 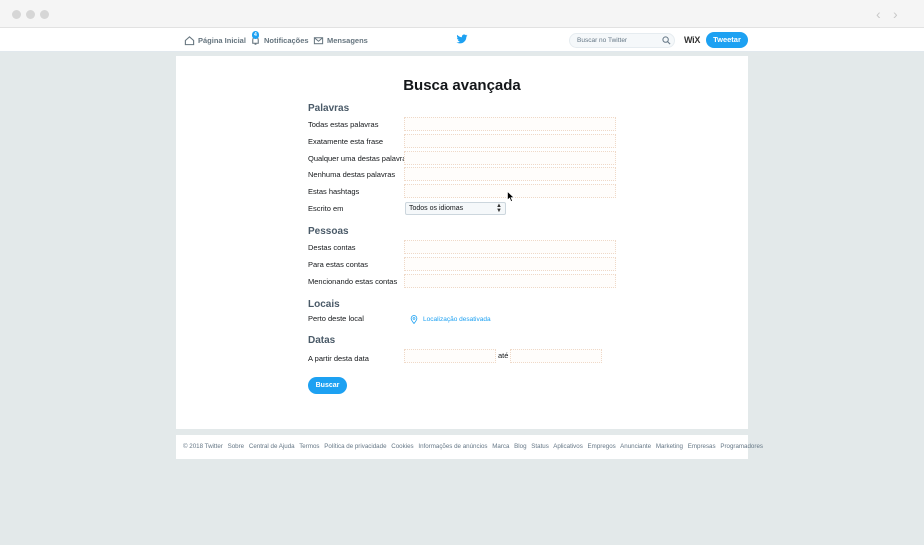 What do you see at coordinates (44, 14) in the screenshot?
I see `window-maximize-dot` at bounding box center [44, 14].